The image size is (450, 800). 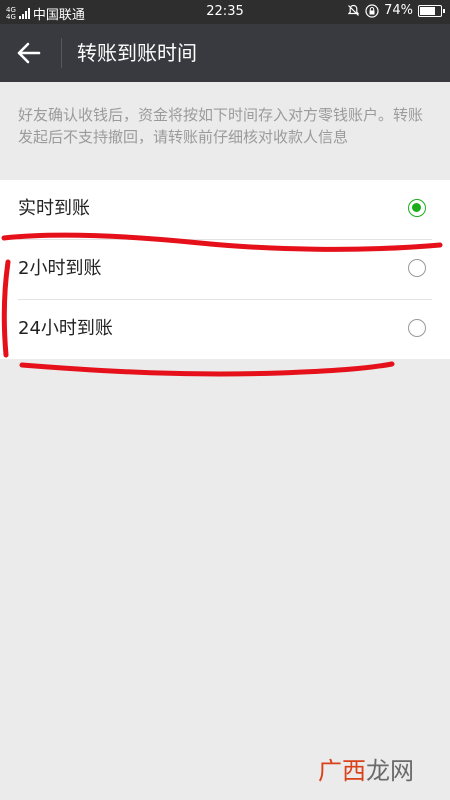 What do you see at coordinates (54, 208) in the screenshot?
I see `option-label: 实时到账` at bounding box center [54, 208].